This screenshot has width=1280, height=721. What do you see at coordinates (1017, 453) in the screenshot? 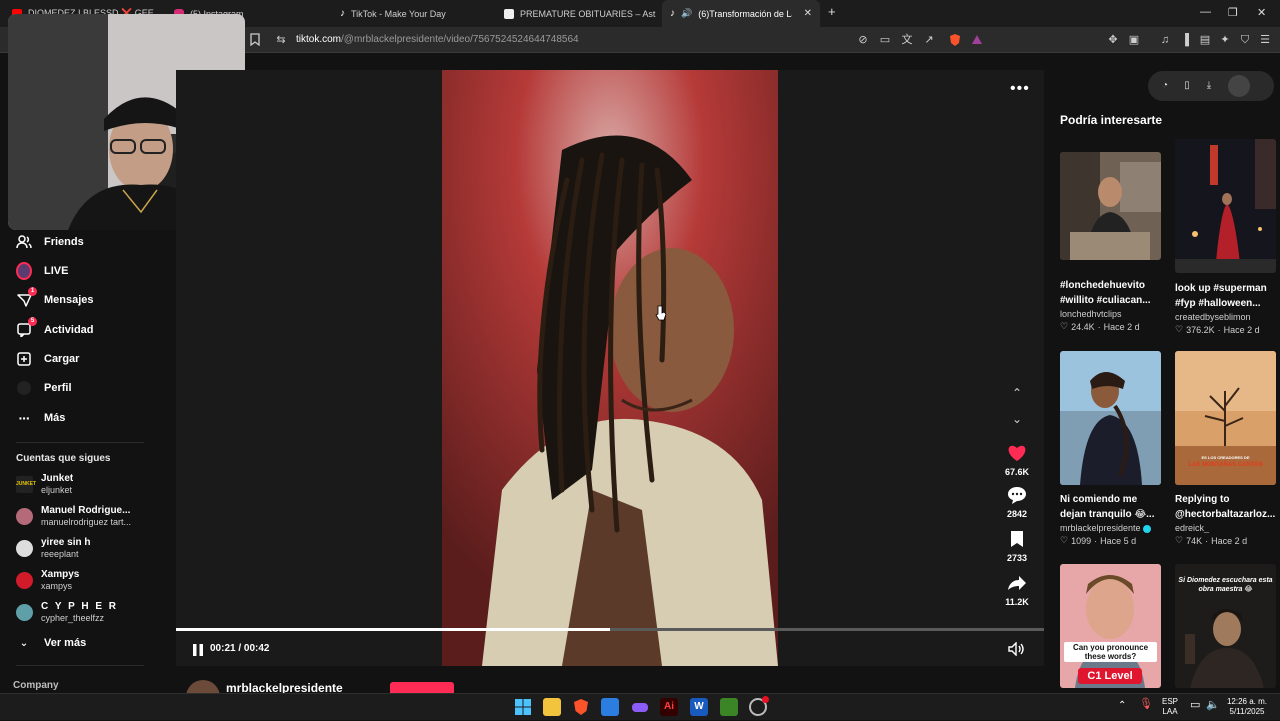
I see `heart-icon` at bounding box center [1017, 453].